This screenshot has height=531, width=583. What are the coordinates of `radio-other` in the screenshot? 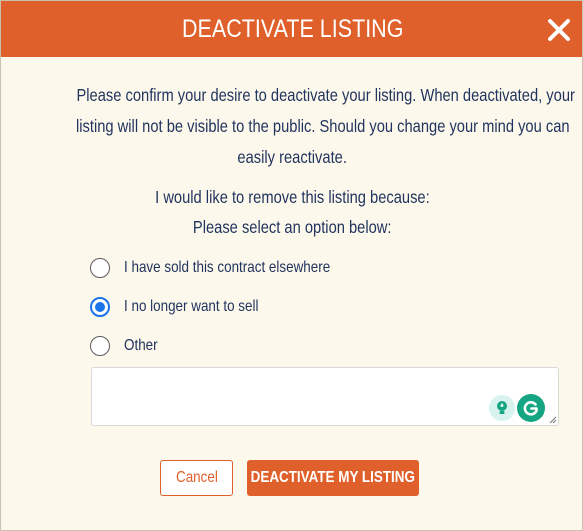 It's located at (100, 346).